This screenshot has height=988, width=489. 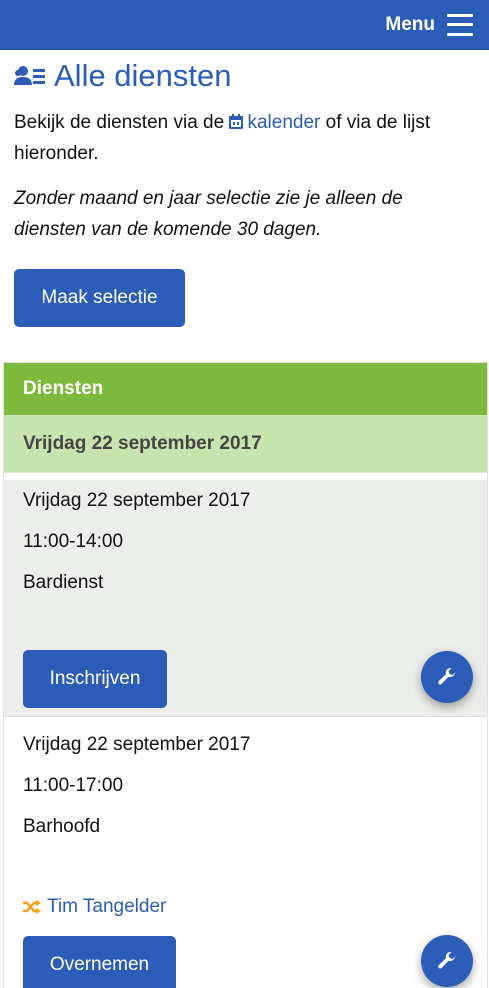 I want to click on panel-header: Diensten, so click(x=245, y=389).